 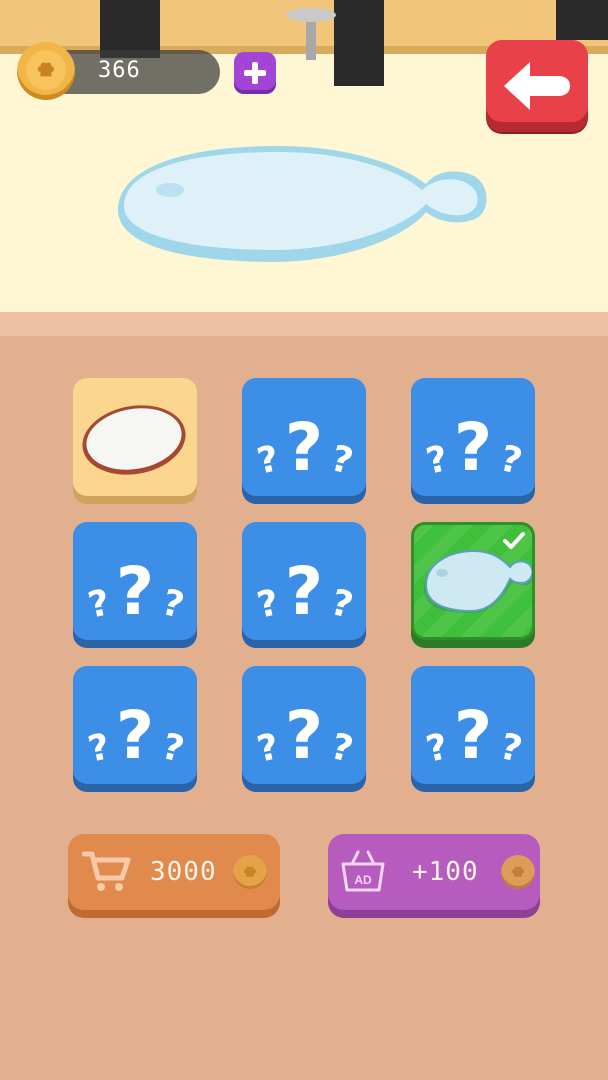 I want to click on stool-pole, so click(x=311, y=40).